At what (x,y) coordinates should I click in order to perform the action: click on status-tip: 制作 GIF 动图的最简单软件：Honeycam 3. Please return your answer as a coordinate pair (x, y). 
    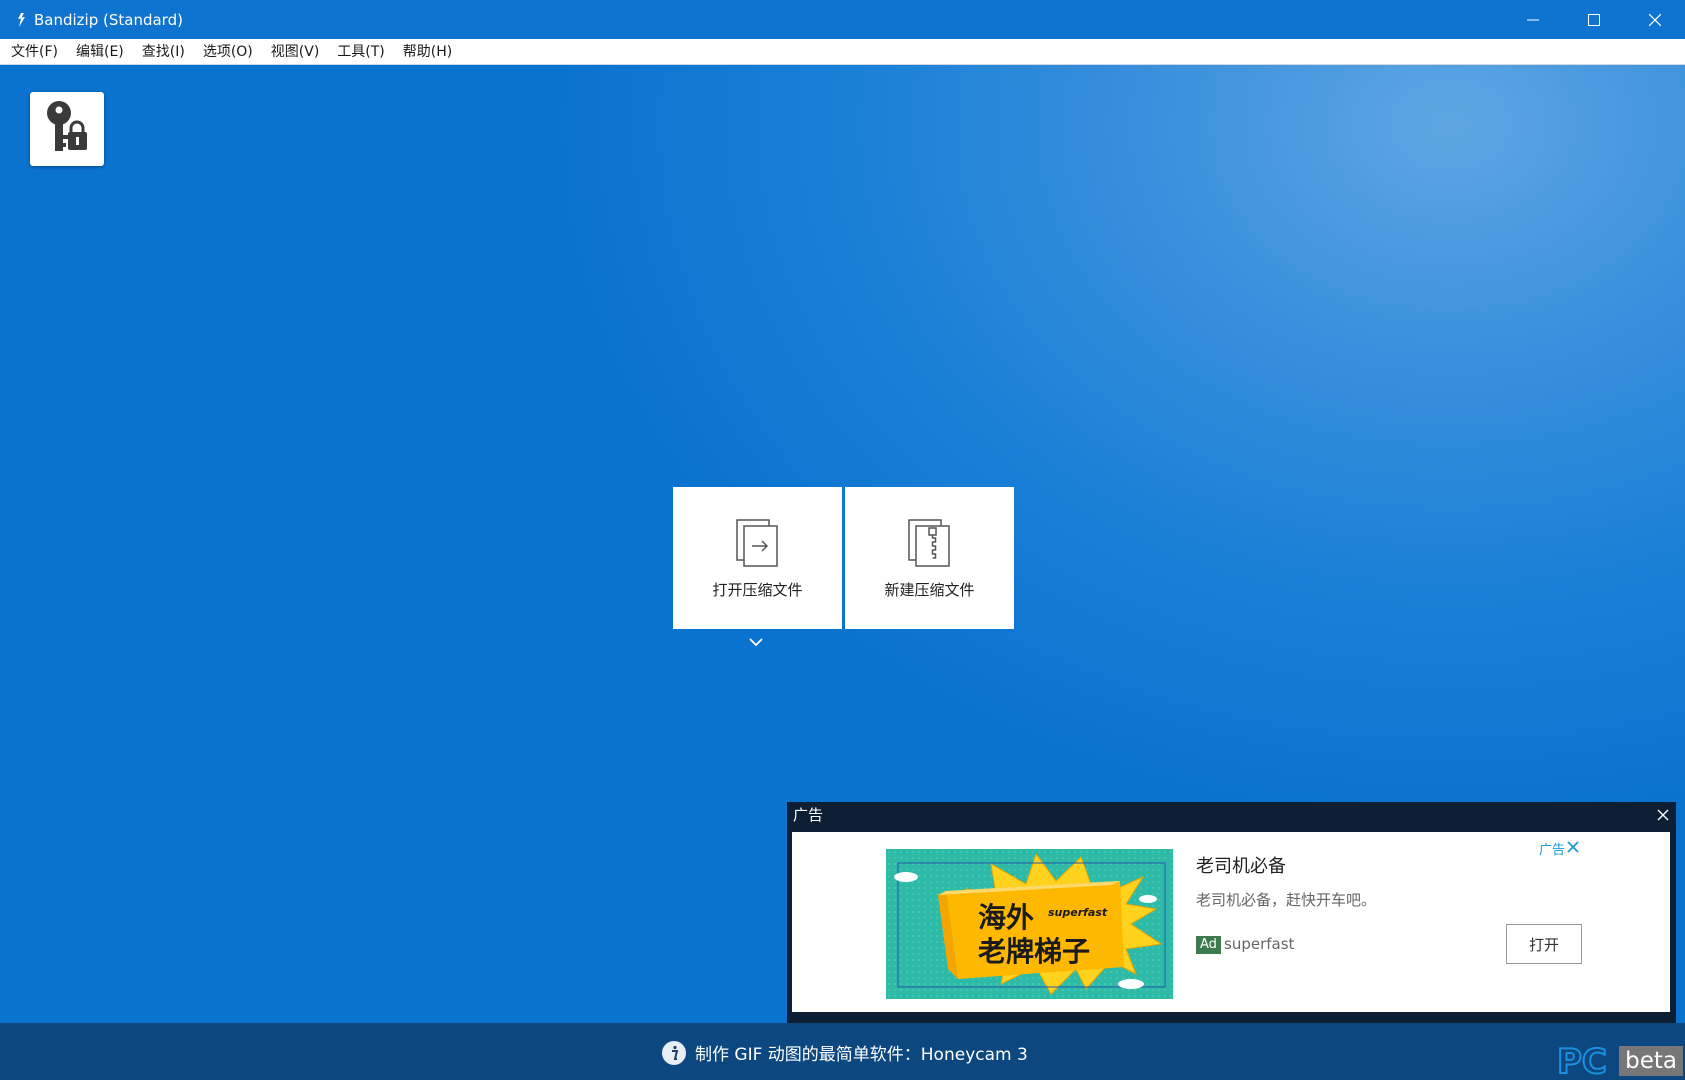
    Looking at the image, I should click on (845, 1052).